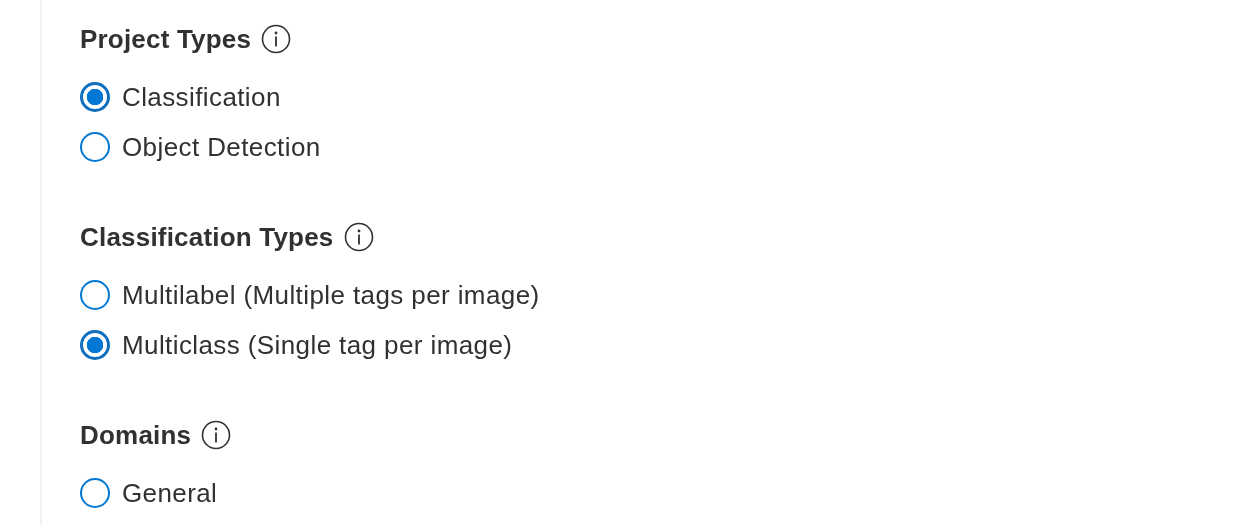 The width and height of the screenshot is (1258, 525). Describe the element at coordinates (331, 295) in the screenshot. I see `radio-label: Multilabel (Multiple tags per image)` at that location.